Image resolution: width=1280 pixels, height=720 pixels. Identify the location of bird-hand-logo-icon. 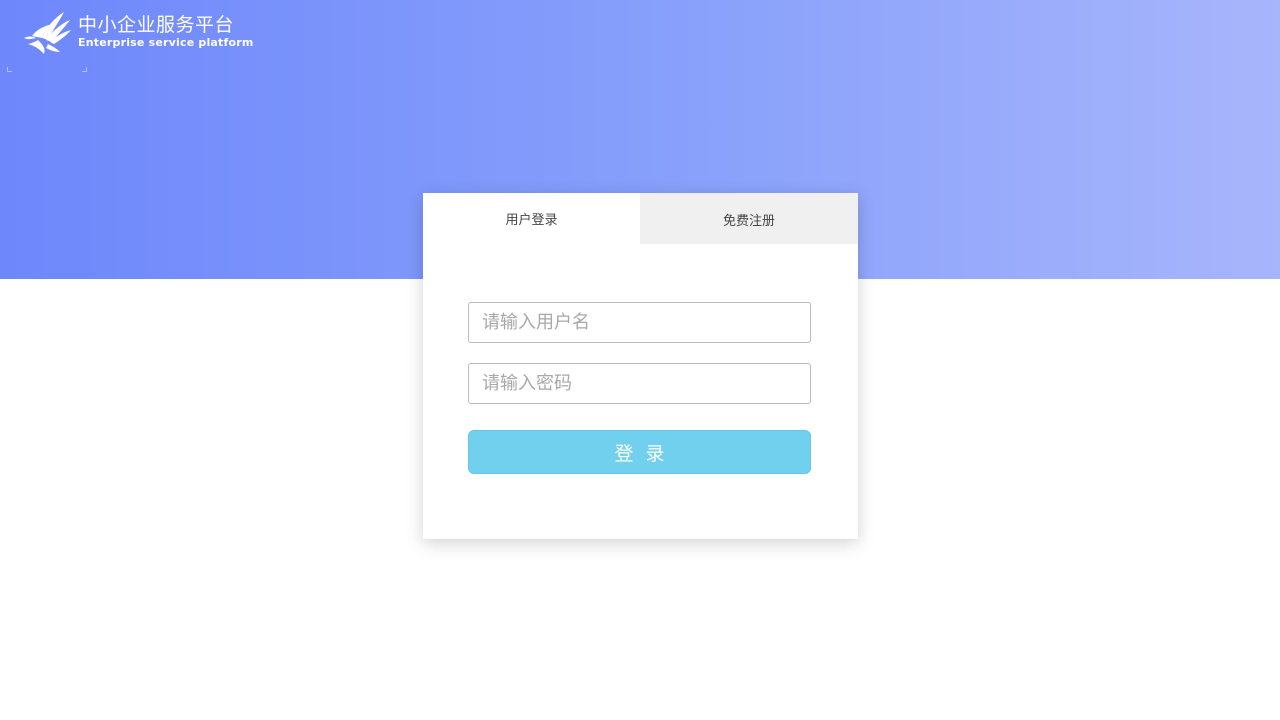
(47, 33).